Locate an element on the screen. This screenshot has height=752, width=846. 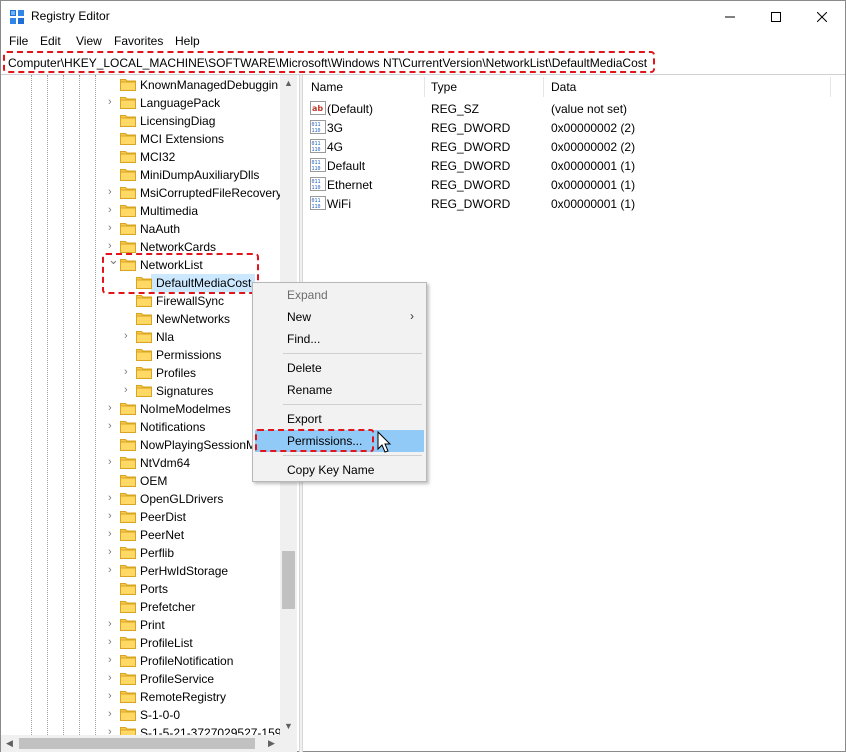
minimize-button is located at coordinates (730, 16).